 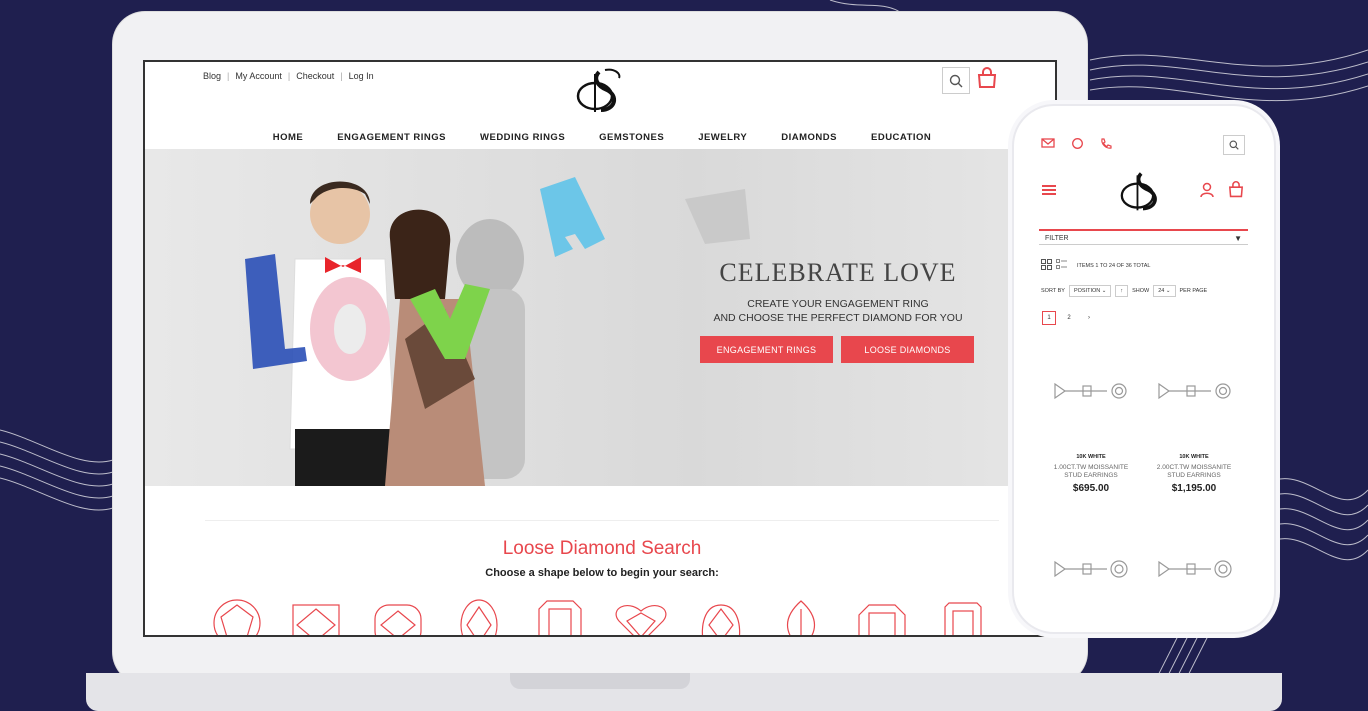 I want to click on hero-subtitle-line1: CREATE YOUR ENGAGEMENT RING, so click(x=838, y=304).